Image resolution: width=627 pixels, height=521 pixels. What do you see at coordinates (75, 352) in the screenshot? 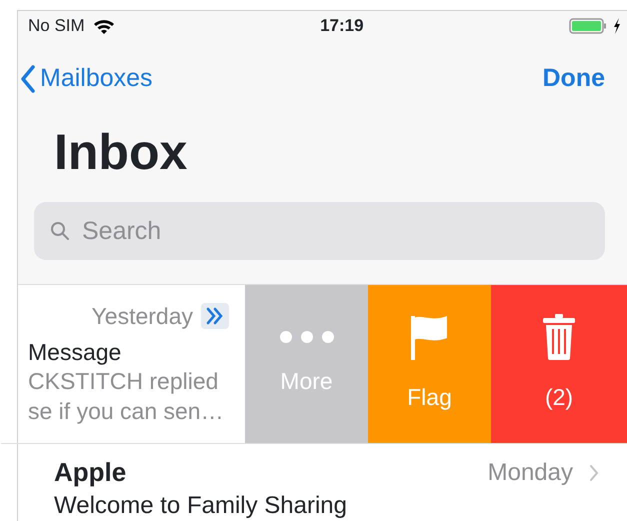
I see `sender-name: Message` at bounding box center [75, 352].